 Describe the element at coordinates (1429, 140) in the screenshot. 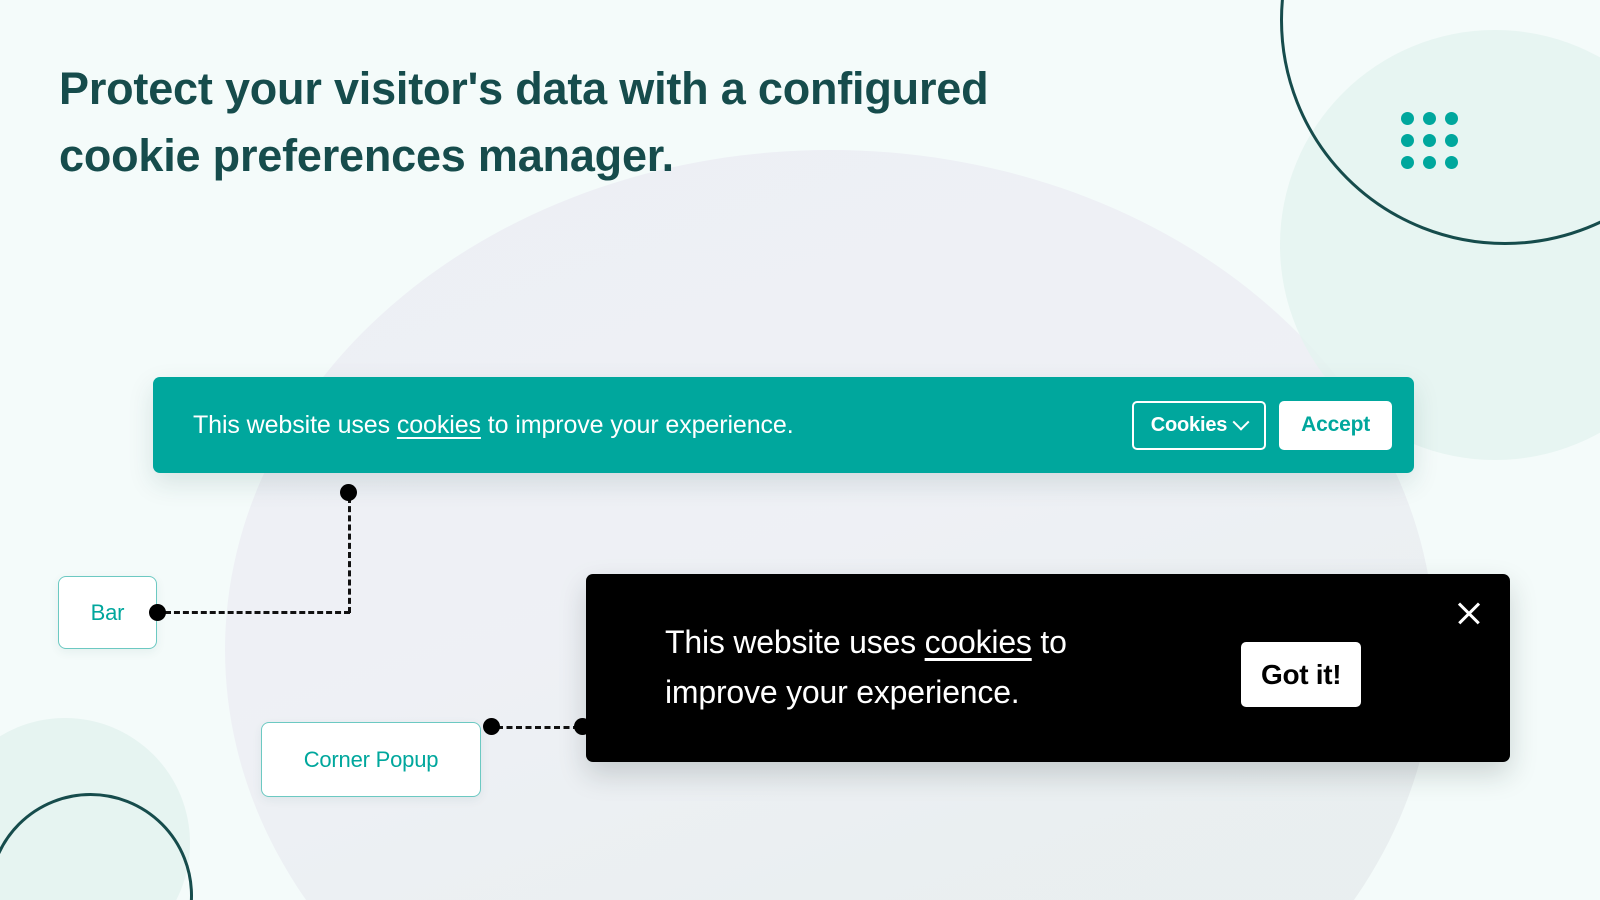

I see `dot-grid-icon` at that location.